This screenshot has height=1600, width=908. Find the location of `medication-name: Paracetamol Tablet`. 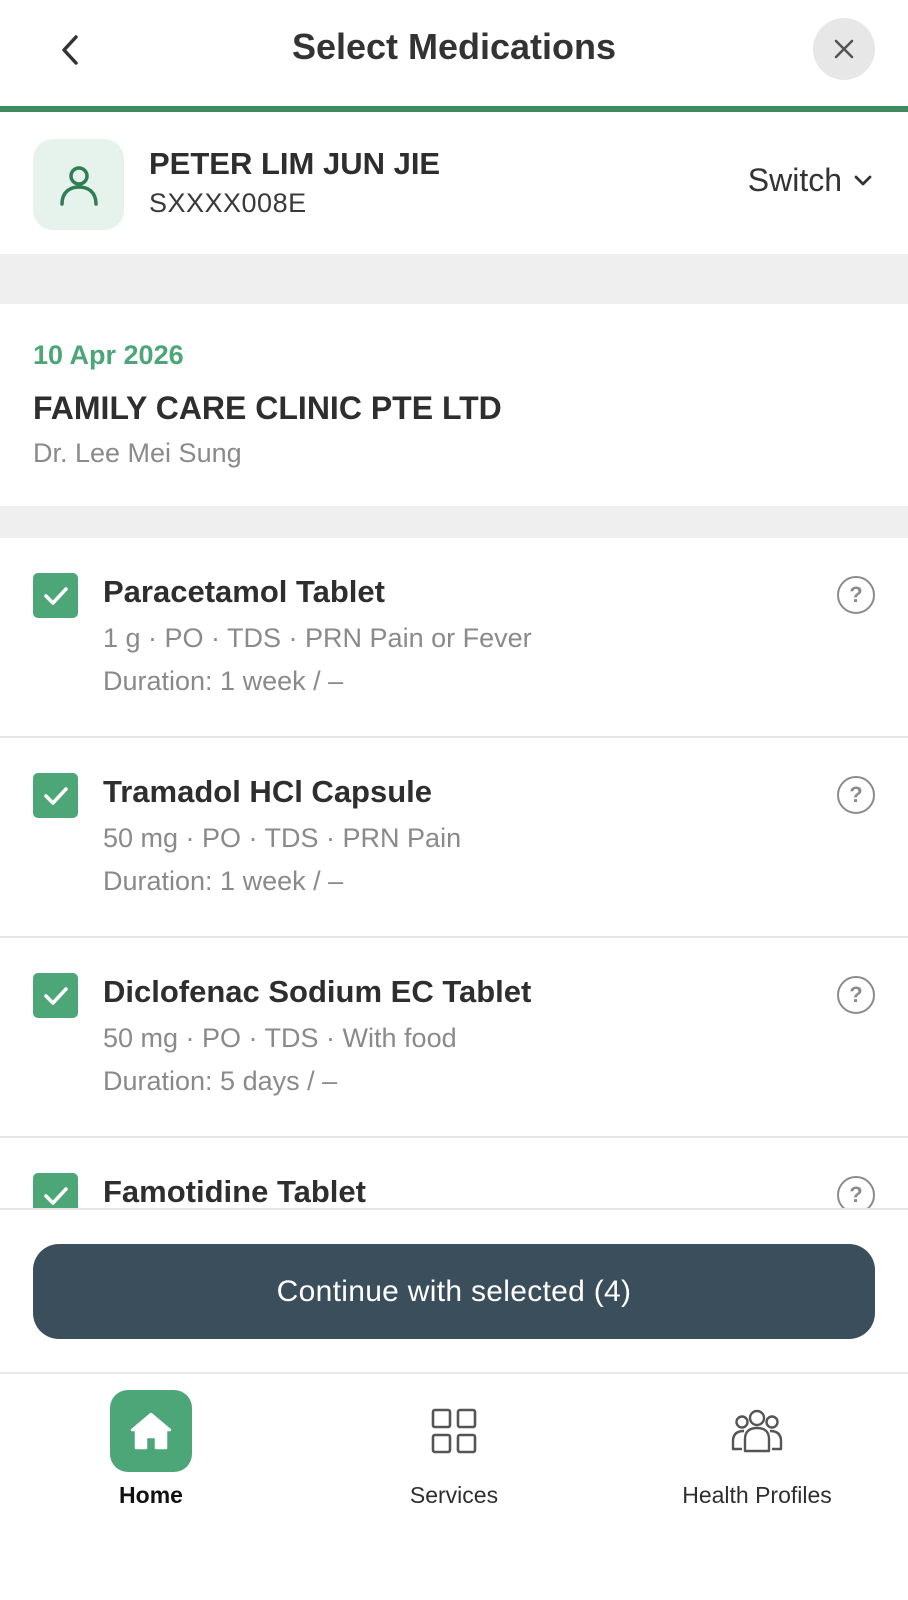

medication-name: Paracetamol Tablet is located at coordinates (244, 591).